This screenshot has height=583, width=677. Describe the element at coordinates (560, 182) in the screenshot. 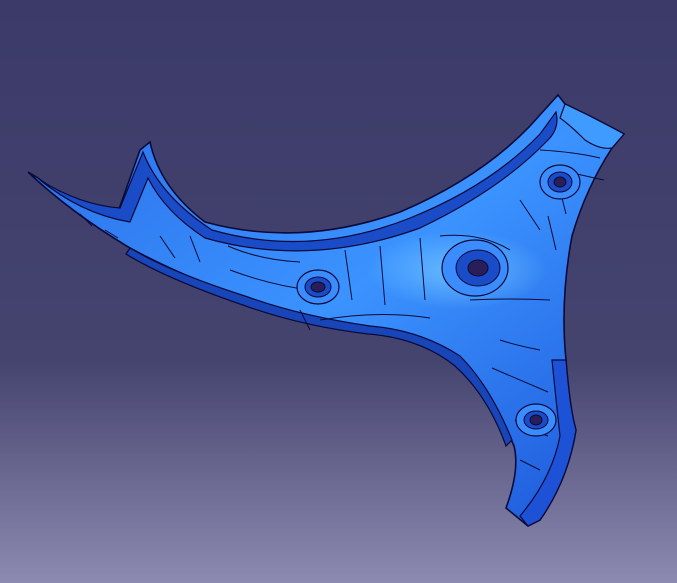

I see `mount-hole-top-right` at that location.